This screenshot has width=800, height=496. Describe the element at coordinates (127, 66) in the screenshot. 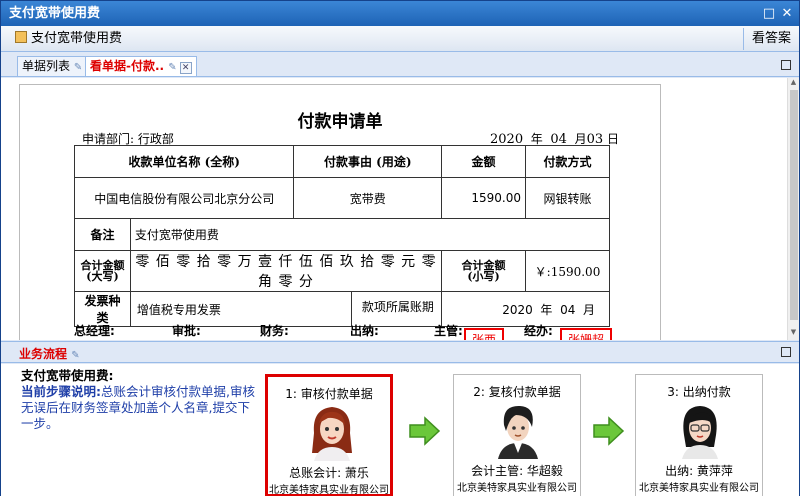

I see `tab-view-document-label: 看单据-付款..` at that location.